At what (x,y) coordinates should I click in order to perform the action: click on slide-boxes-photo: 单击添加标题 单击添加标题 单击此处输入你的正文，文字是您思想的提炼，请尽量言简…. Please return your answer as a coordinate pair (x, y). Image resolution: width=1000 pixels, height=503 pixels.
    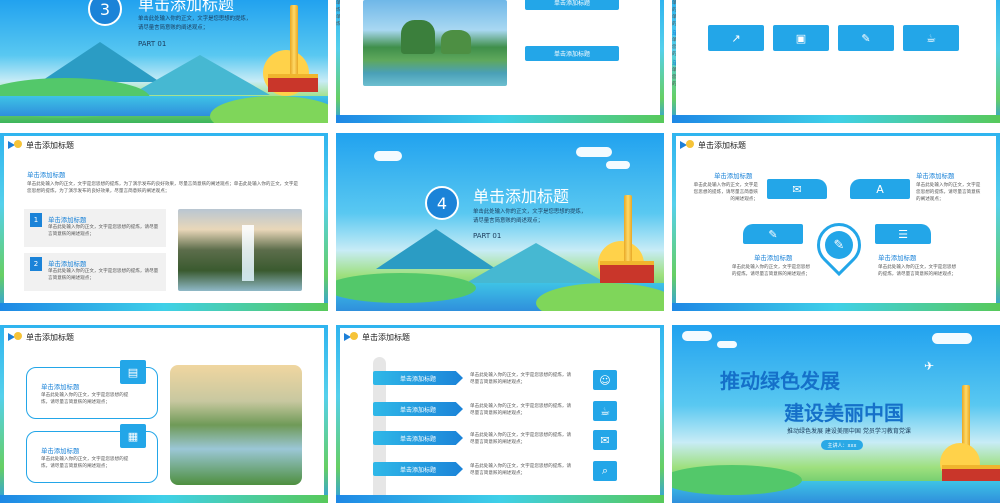
    Looking at the image, I should click on (164, 414).